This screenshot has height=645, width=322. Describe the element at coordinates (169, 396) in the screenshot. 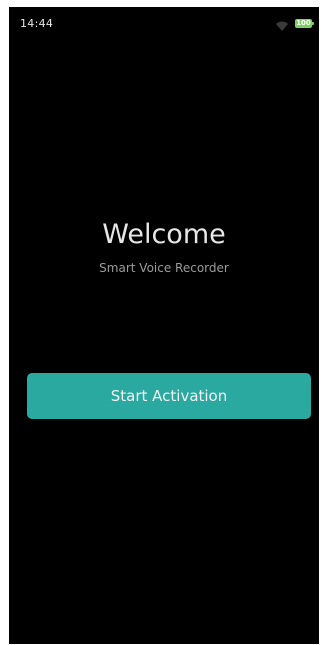

I see `start-activation-button: Start Activation` at that location.